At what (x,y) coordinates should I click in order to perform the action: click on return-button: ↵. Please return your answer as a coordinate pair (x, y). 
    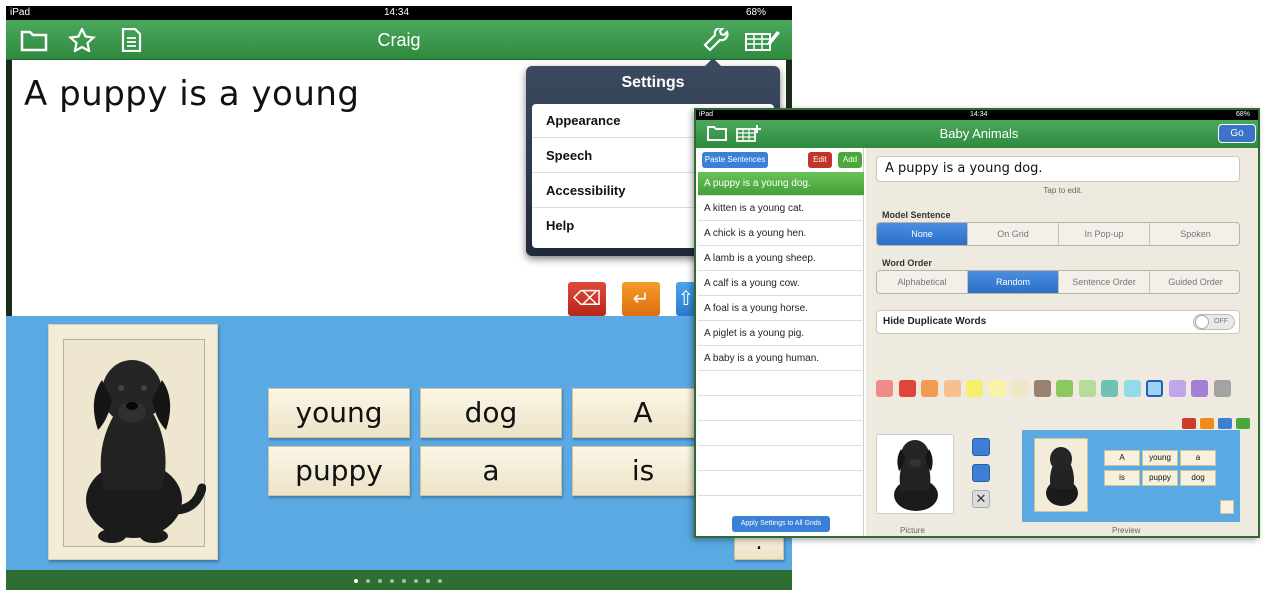
    Looking at the image, I should click on (641, 299).